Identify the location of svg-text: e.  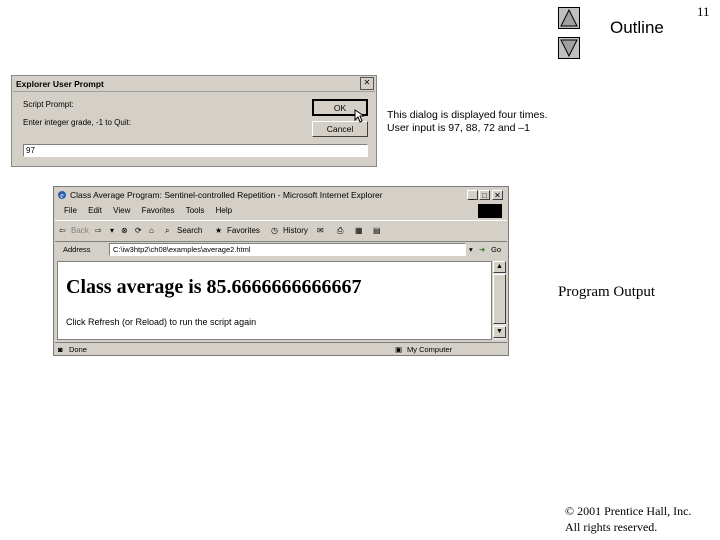
(62, 195).